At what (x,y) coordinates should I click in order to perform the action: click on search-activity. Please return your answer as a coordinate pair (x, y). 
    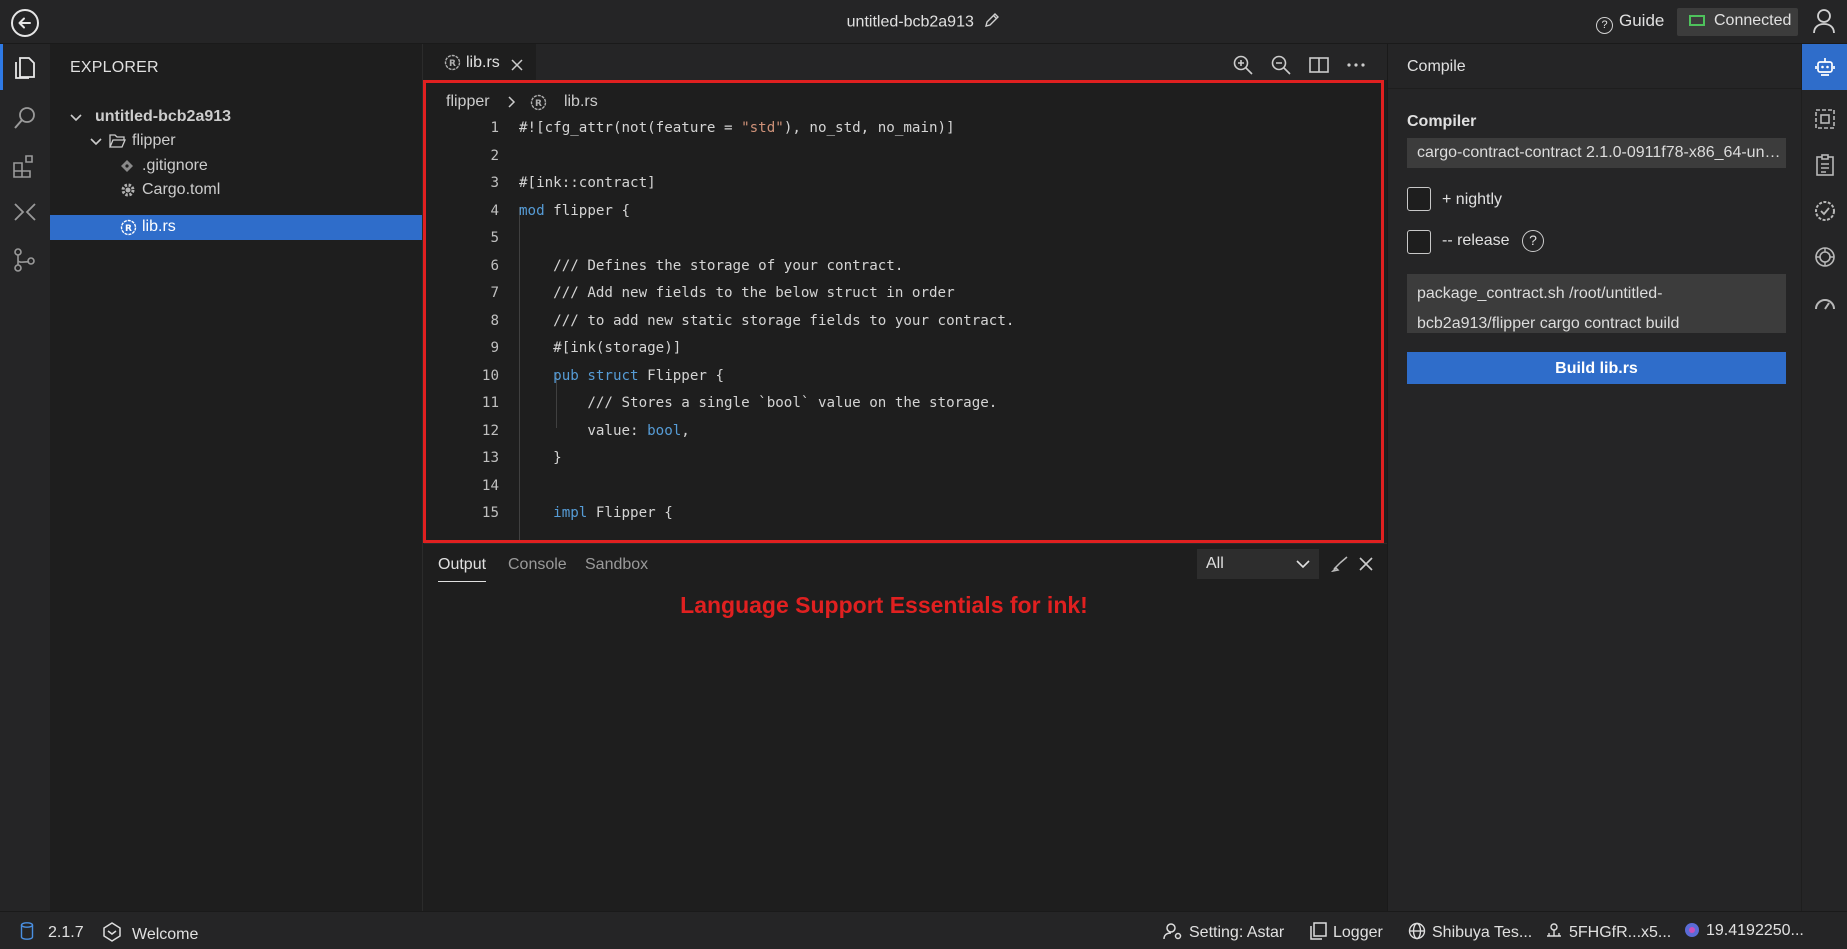
    Looking at the image, I should click on (25, 117).